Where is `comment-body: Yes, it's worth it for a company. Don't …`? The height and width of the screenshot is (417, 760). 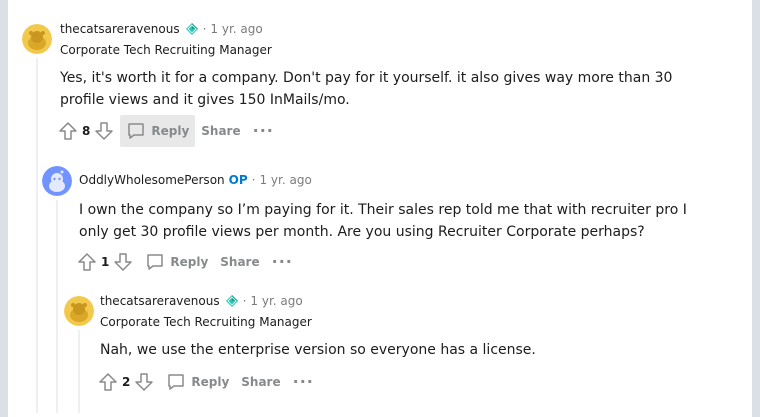 comment-body: Yes, it's worth it for a company. Don't … is located at coordinates (366, 89).